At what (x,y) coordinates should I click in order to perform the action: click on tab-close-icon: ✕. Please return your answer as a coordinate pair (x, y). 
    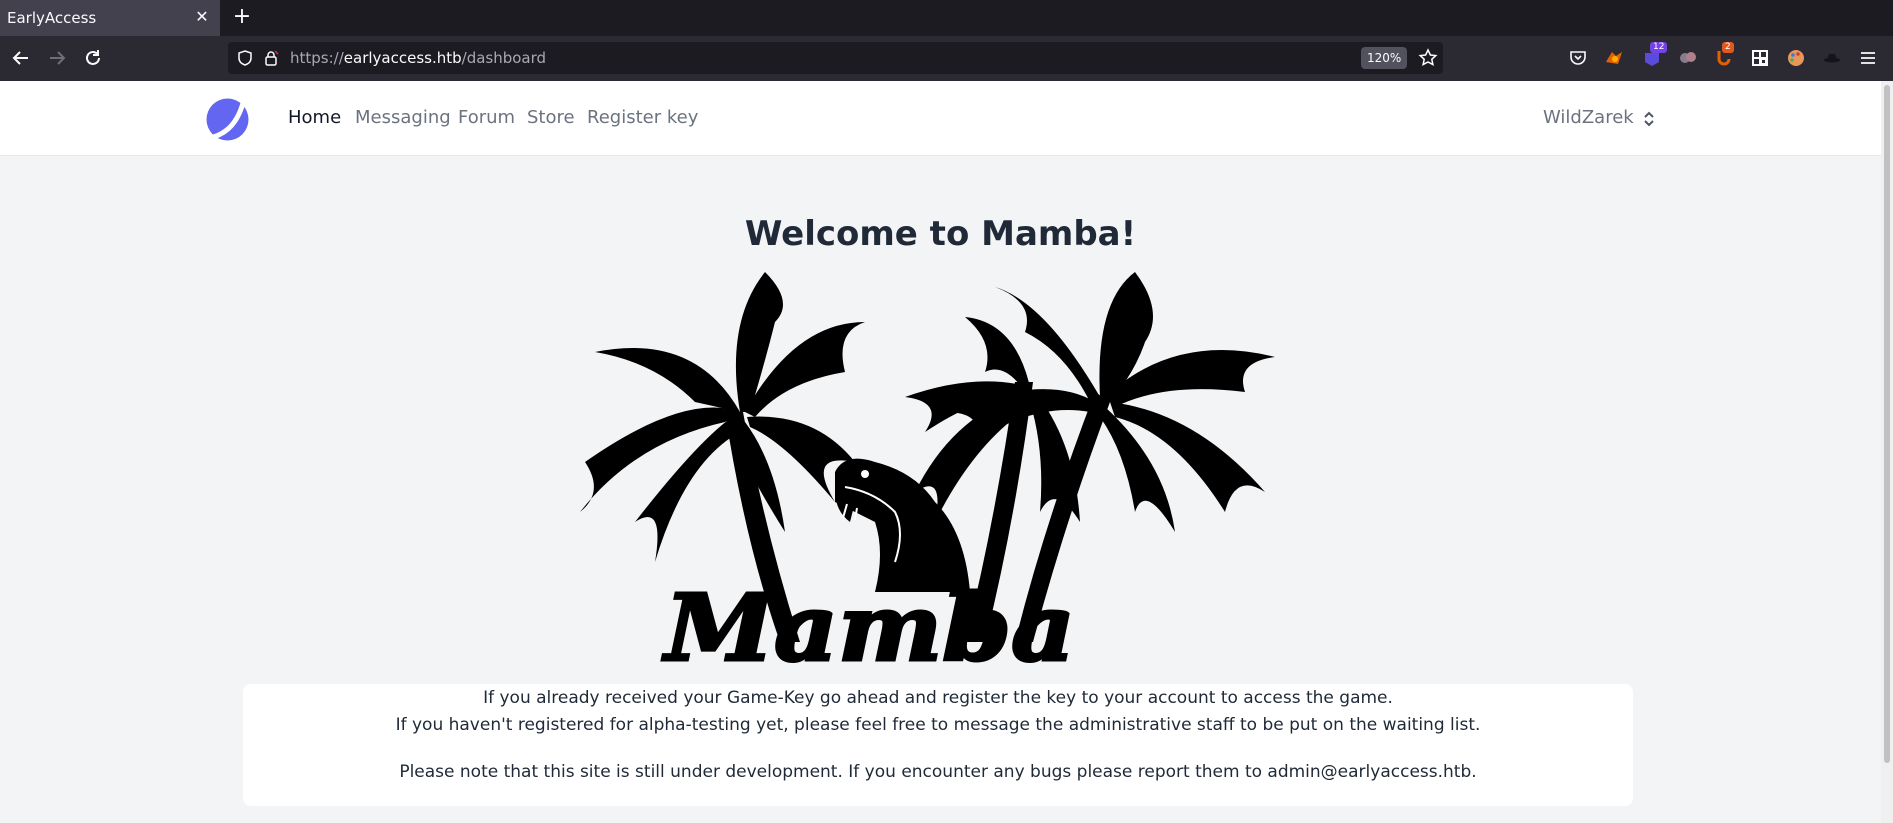
    Looking at the image, I should click on (202, 17).